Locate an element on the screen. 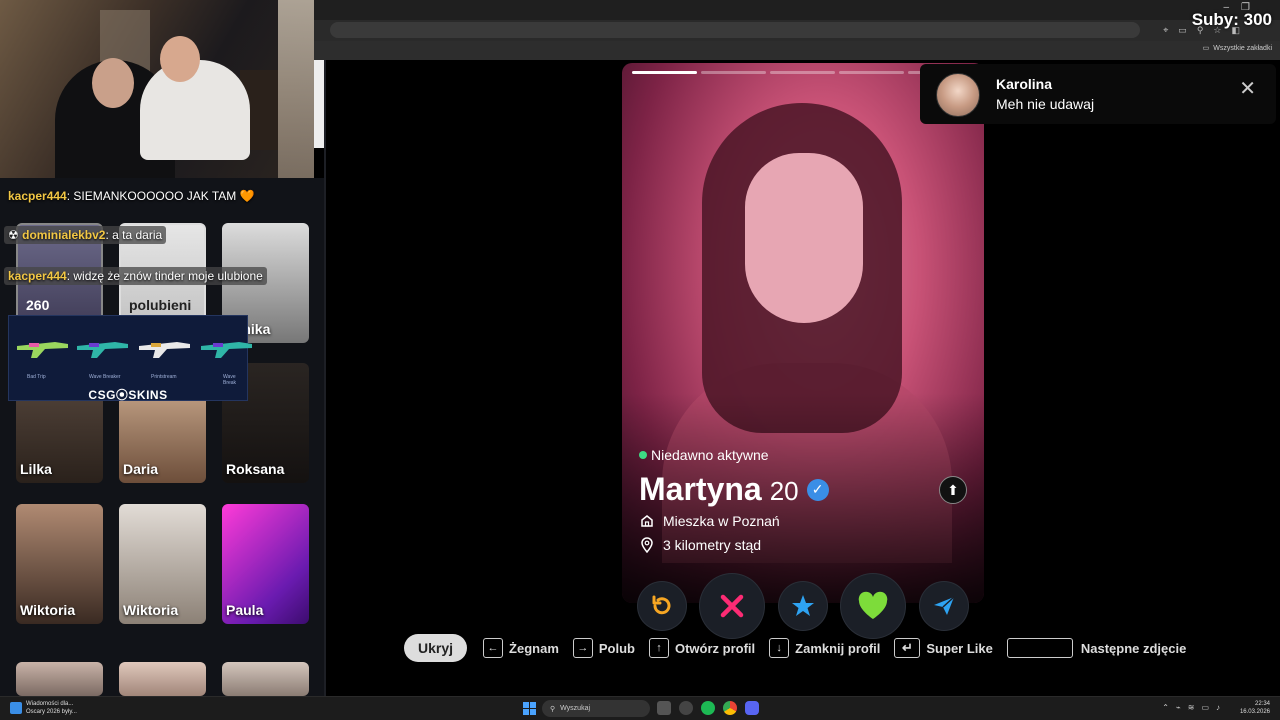 The height and width of the screenshot is (720, 1280). boost-button is located at coordinates (944, 606).